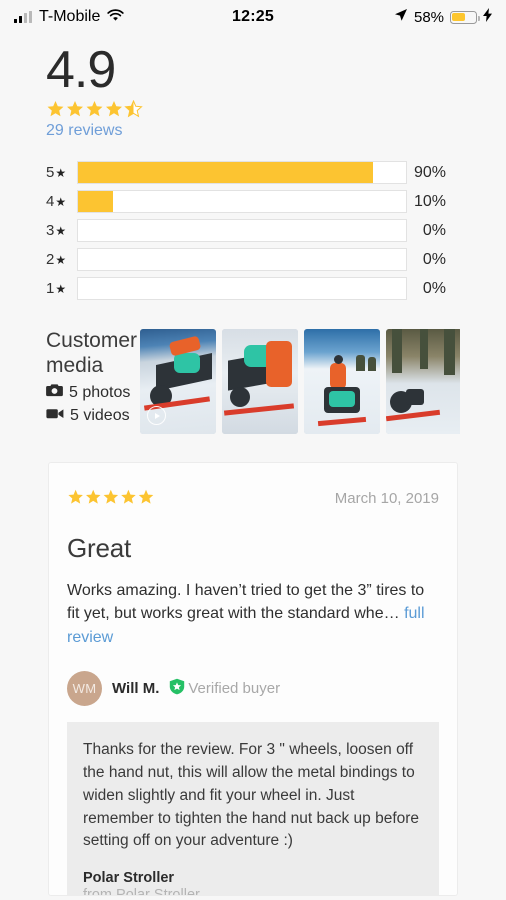 Image resolution: width=506 pixels, height=900 pixels. I want to click on rating-row-label-1: 1 ★, so click(56, 289).